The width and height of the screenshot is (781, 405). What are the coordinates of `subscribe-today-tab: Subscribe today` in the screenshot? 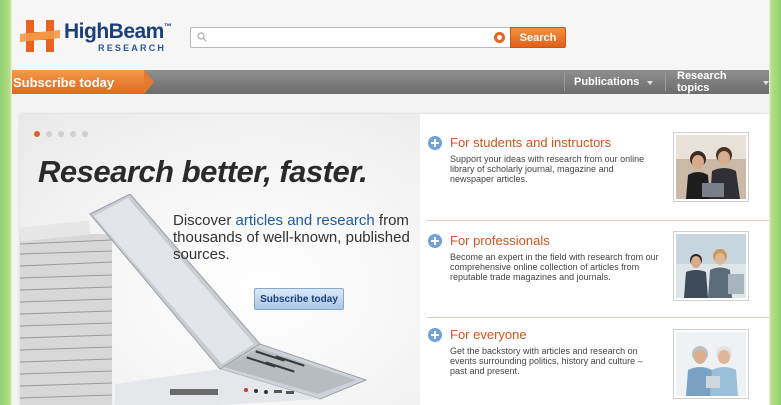 It's located at (83, 82).